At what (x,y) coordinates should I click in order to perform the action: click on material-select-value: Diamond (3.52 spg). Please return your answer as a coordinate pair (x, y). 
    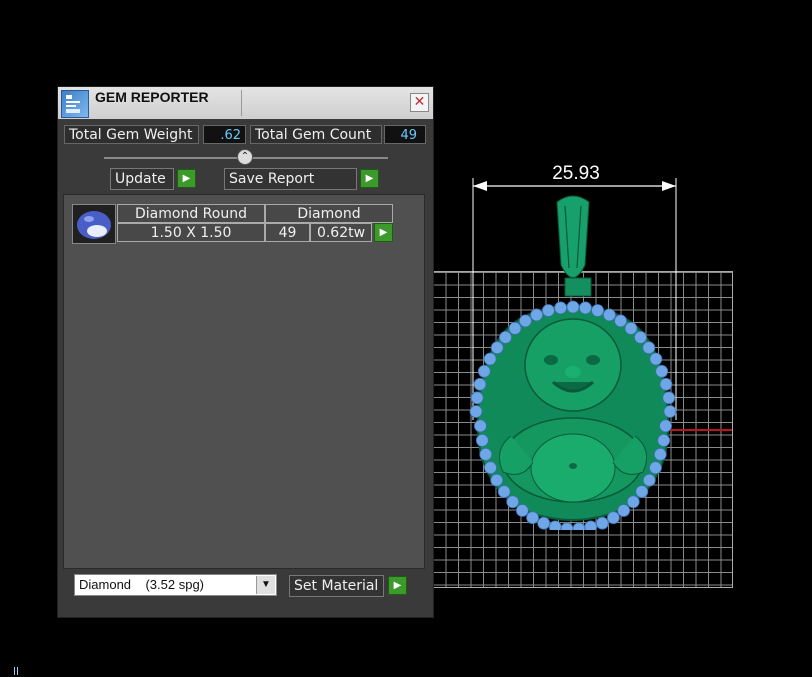
    Looking at the image, I should click on (142, 584).